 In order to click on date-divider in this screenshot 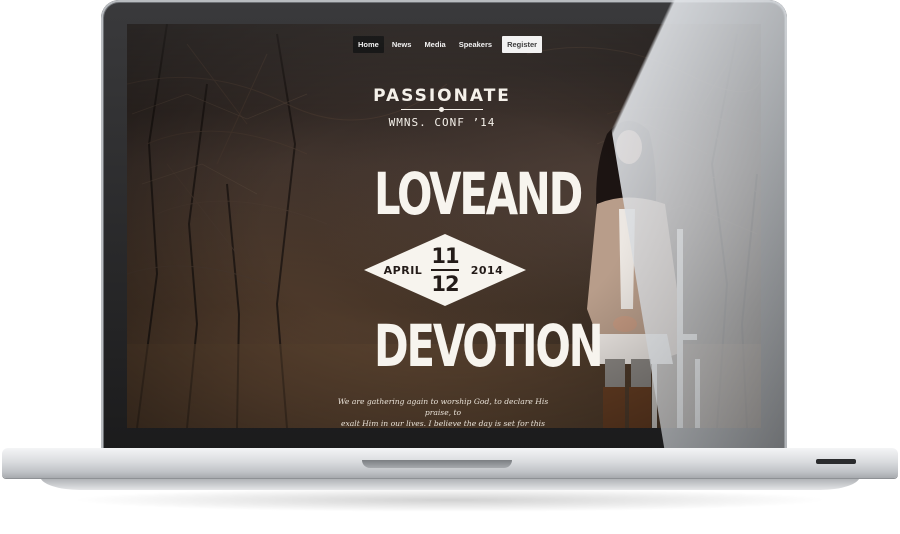, I will do `click(445, 270)`.